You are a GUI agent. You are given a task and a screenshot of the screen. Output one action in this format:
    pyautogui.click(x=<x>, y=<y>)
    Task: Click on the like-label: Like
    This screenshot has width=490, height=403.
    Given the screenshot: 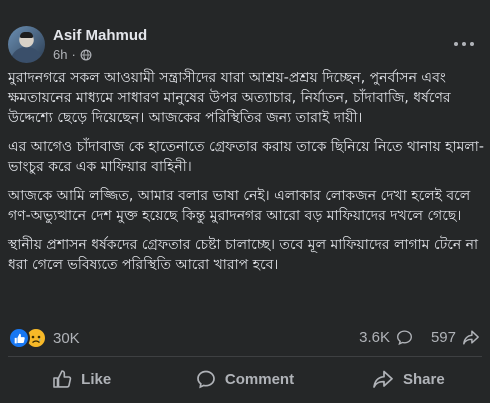 What is the action you would take?
    pyautogui.click(x=96, y=379)
    